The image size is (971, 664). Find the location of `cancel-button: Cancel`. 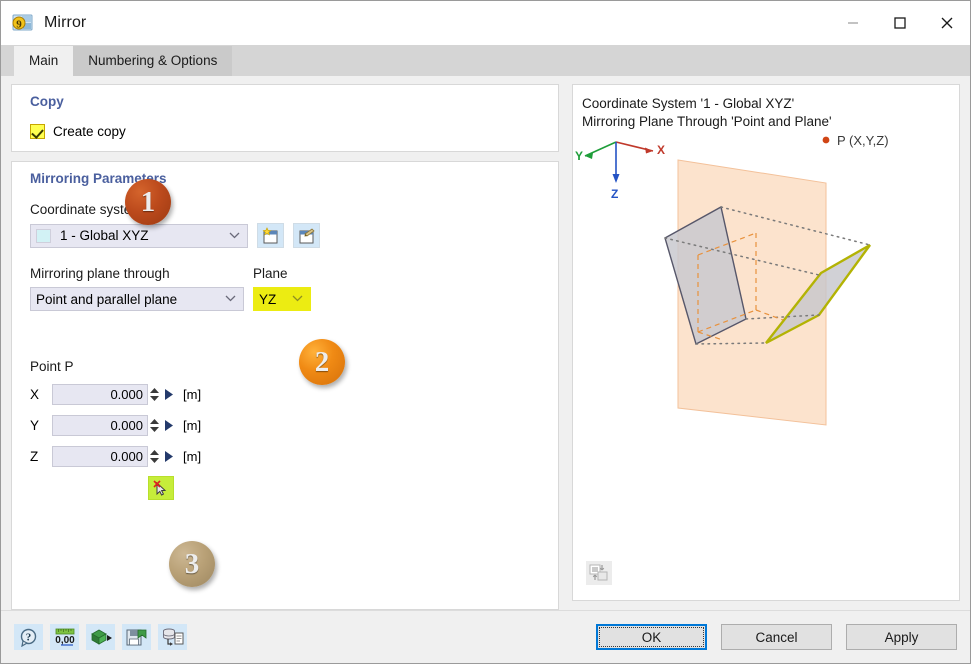

cancel-button: Cancel is located at coordinates (776, 637).